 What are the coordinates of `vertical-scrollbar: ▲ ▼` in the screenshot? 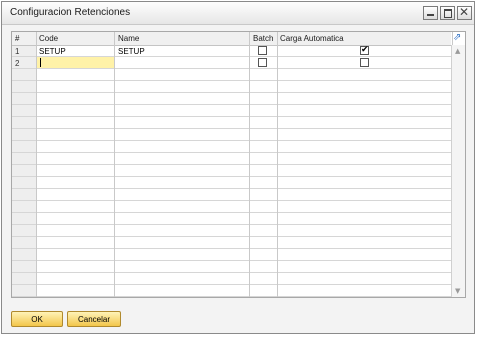 It's located at (458, 171).